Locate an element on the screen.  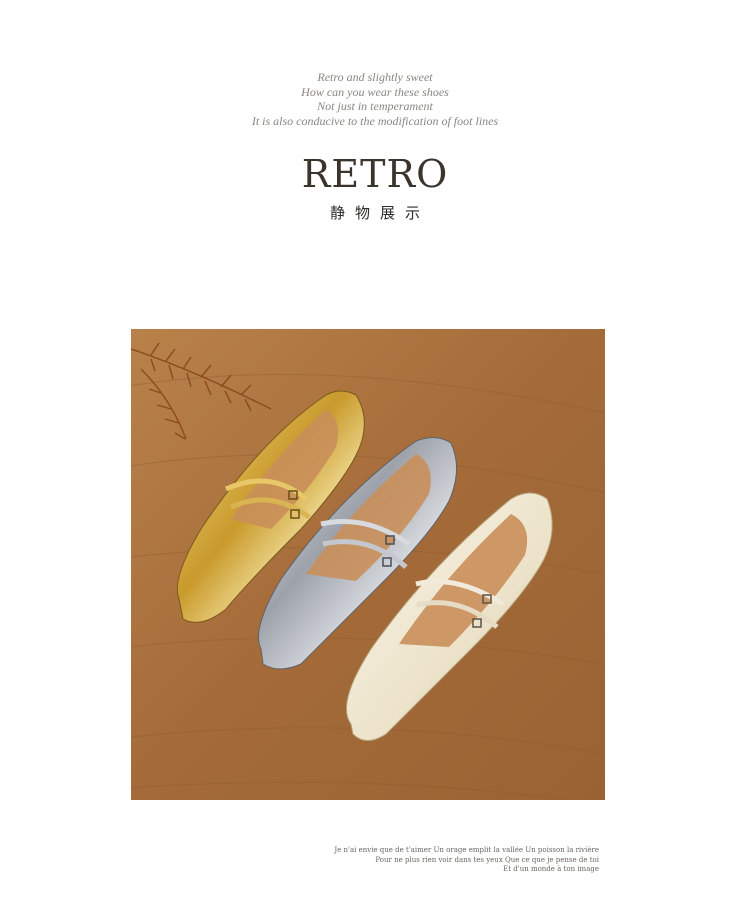
section-title: RETRO is located at coordinates (375, 174).